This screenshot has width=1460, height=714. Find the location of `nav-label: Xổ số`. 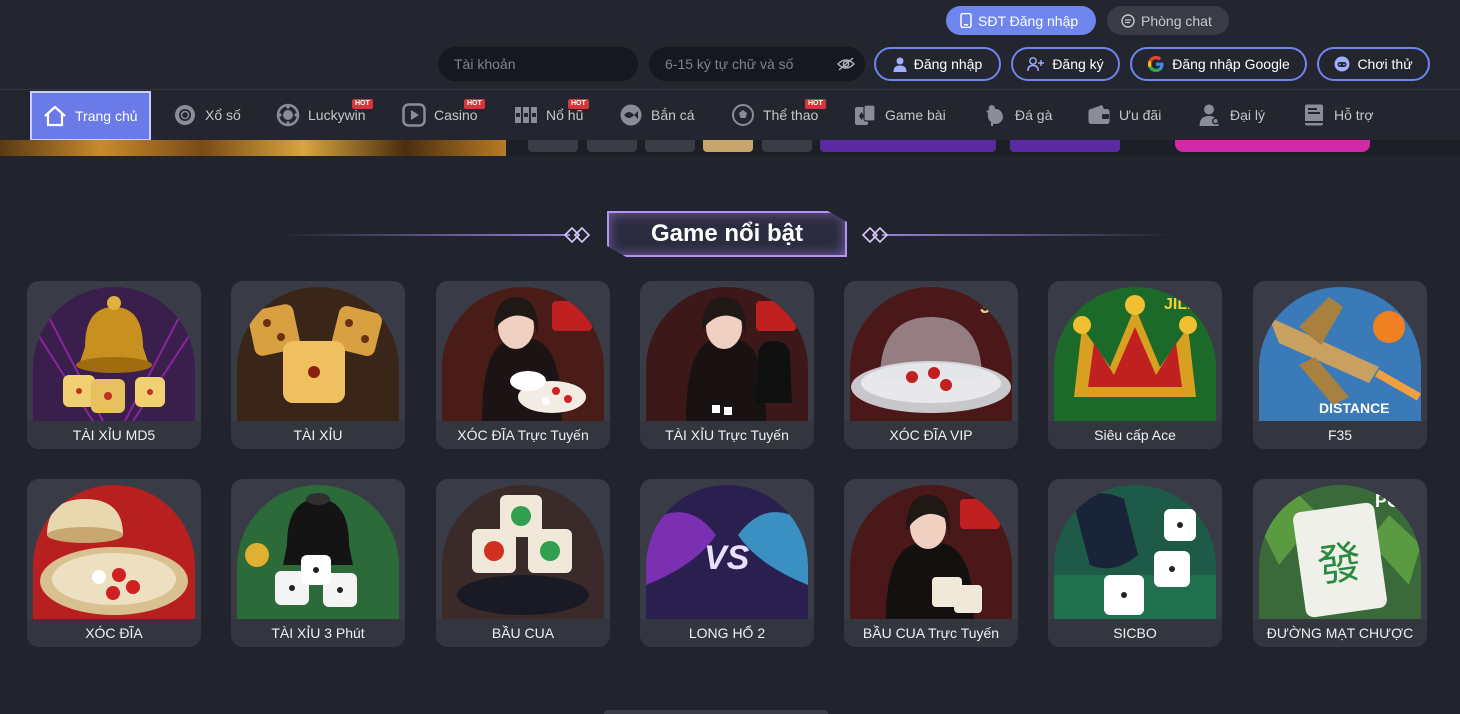

nav-label: Xổ số is located at coordinates (223, 115).